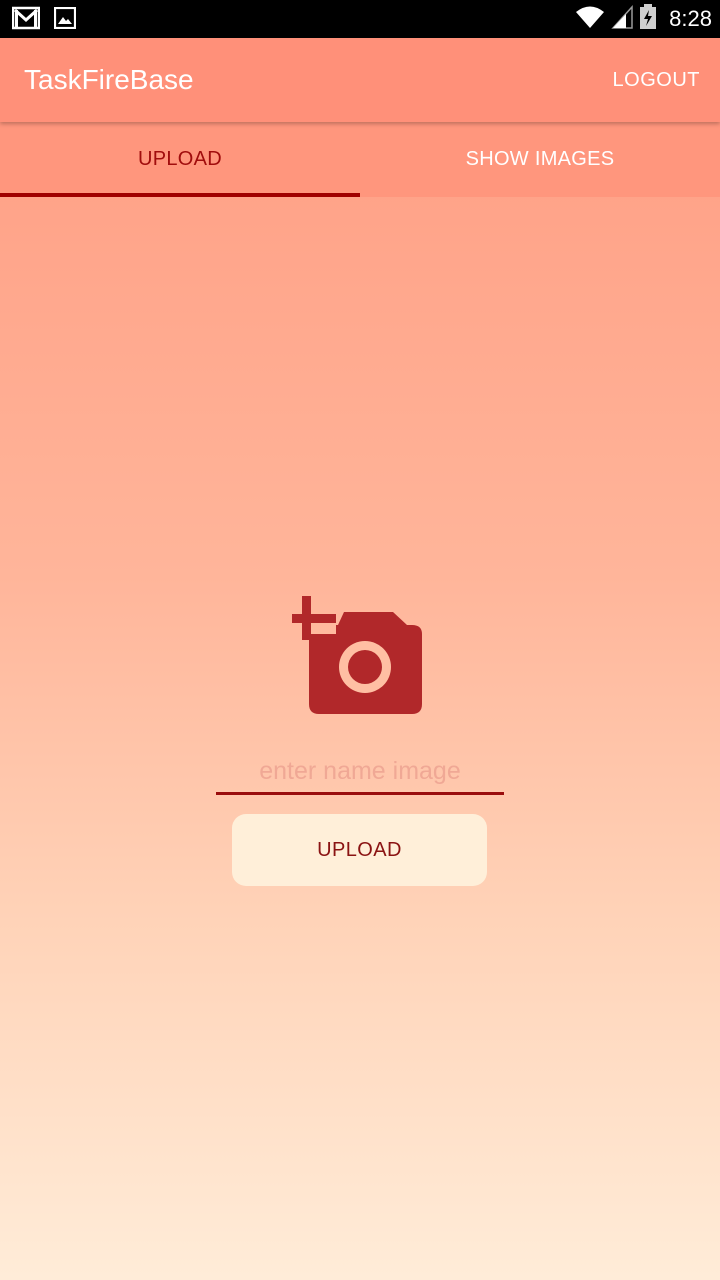 Image resolution: width=720 pixels, height=1280 pixels. What do you see at coordinates (360, 19) in the screenshot?
I see `status-bar: 8:28` at bounding box center [360, 19].